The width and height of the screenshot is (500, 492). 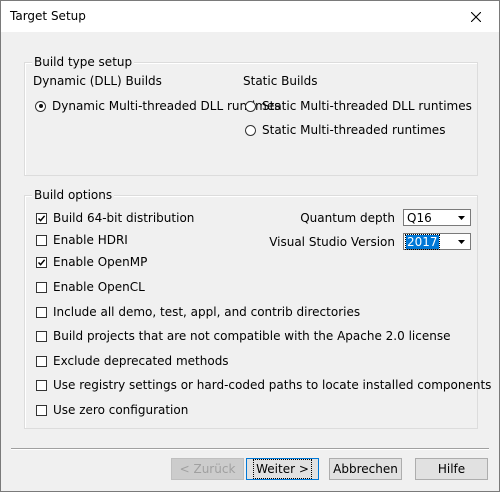 What do you see at coordinates (48, 16) in the screenshot?
I see `window-title: Target Setup` at bounding box center [48, 16].